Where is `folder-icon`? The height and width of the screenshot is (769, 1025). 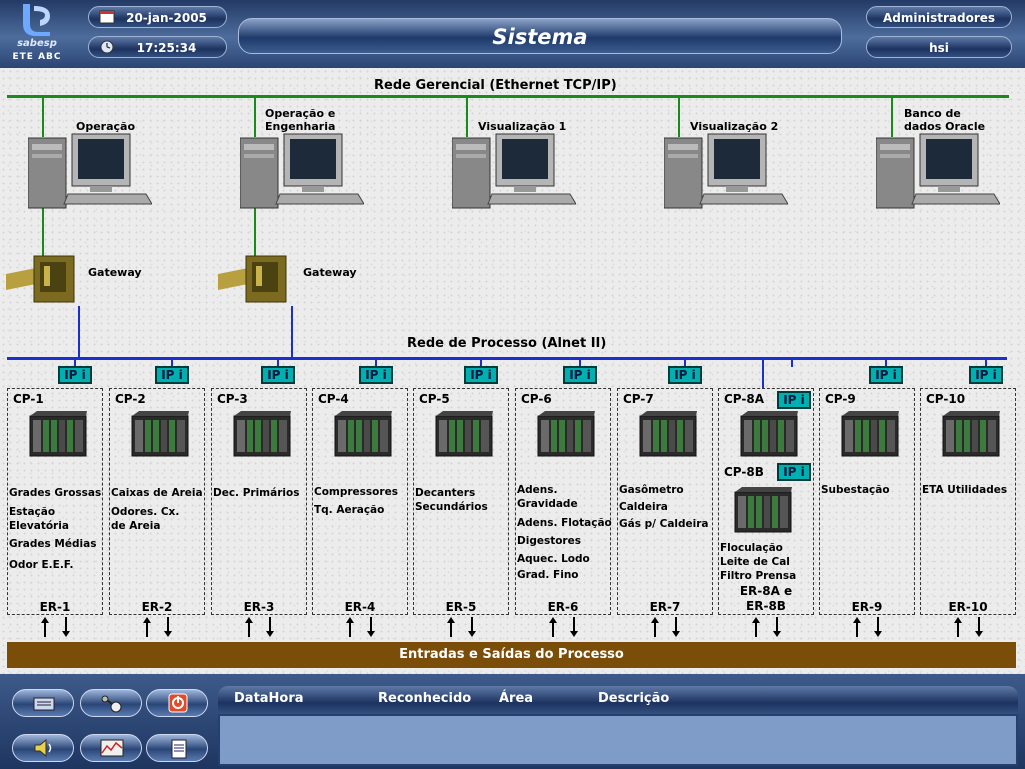 folder-icon is located at coordinates (44, 704).